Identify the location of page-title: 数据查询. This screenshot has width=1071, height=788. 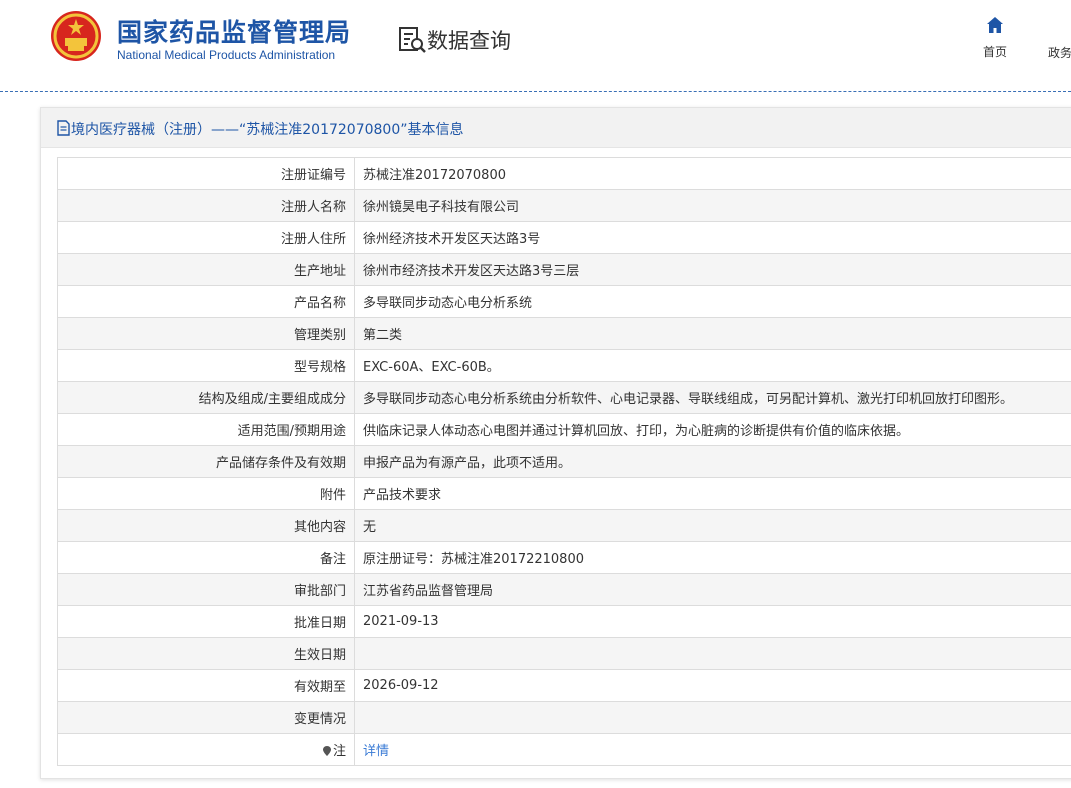
(469, 41).